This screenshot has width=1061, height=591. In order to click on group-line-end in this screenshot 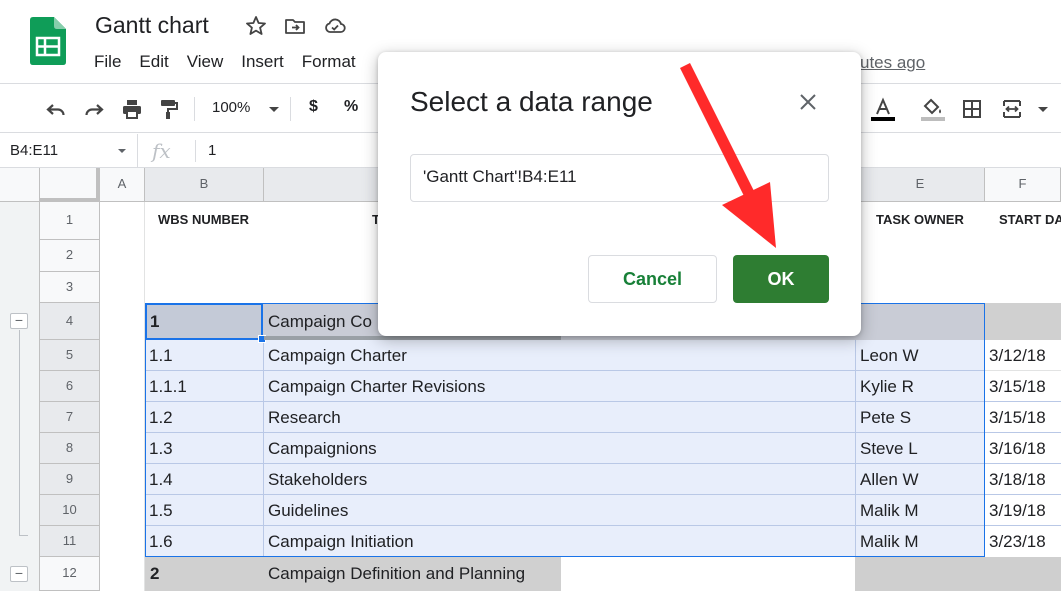, I will do `click(23, 535)`.